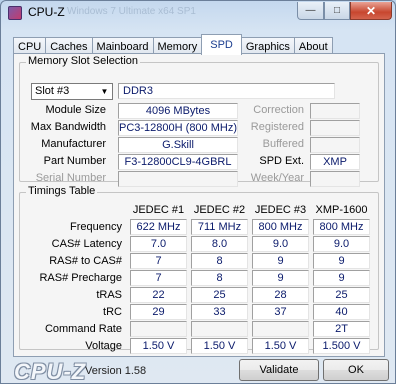  What do you see at coordinates (341, 329) in the screenshot?
I see `timings-cell: 2T` at bounding box center [341, 329].